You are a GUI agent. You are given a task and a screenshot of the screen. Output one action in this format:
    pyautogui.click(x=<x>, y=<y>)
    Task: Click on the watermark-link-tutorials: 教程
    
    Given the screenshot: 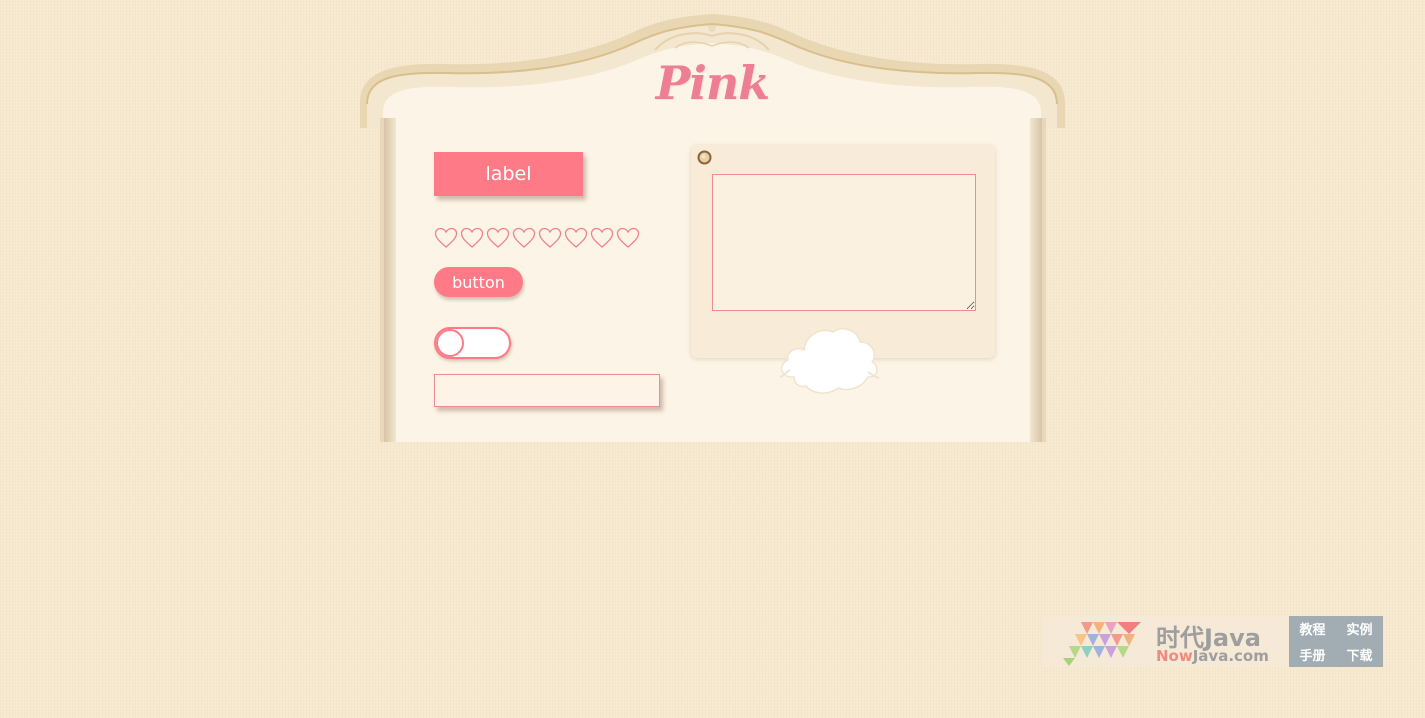 What is the action you would take?
    pyautogui.click(x=1312, y=629)
    